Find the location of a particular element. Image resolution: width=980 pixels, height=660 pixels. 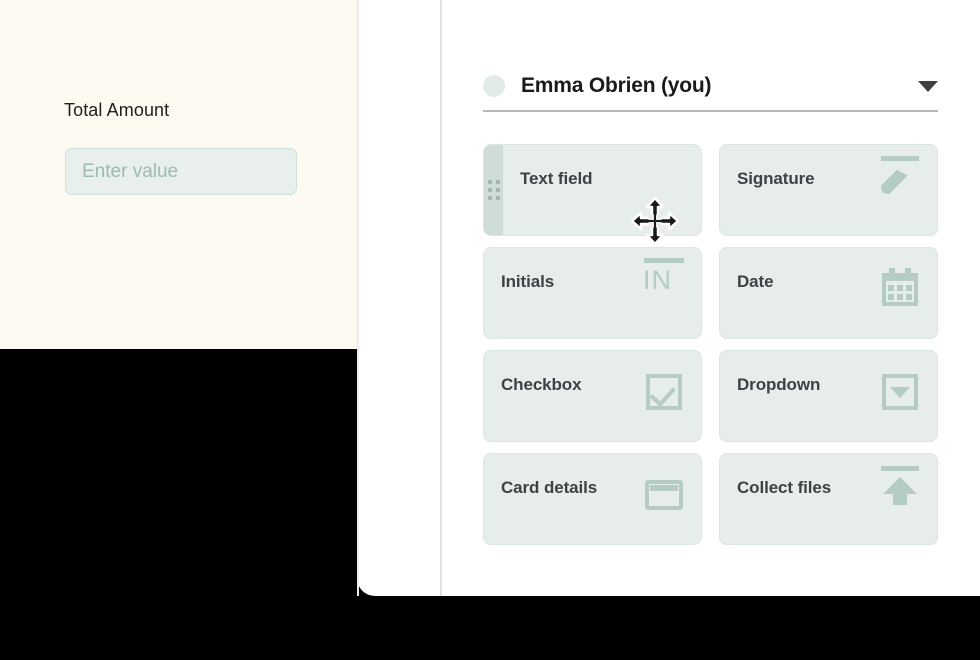

field-tile-label: Date is located at coordinates (755, 281).